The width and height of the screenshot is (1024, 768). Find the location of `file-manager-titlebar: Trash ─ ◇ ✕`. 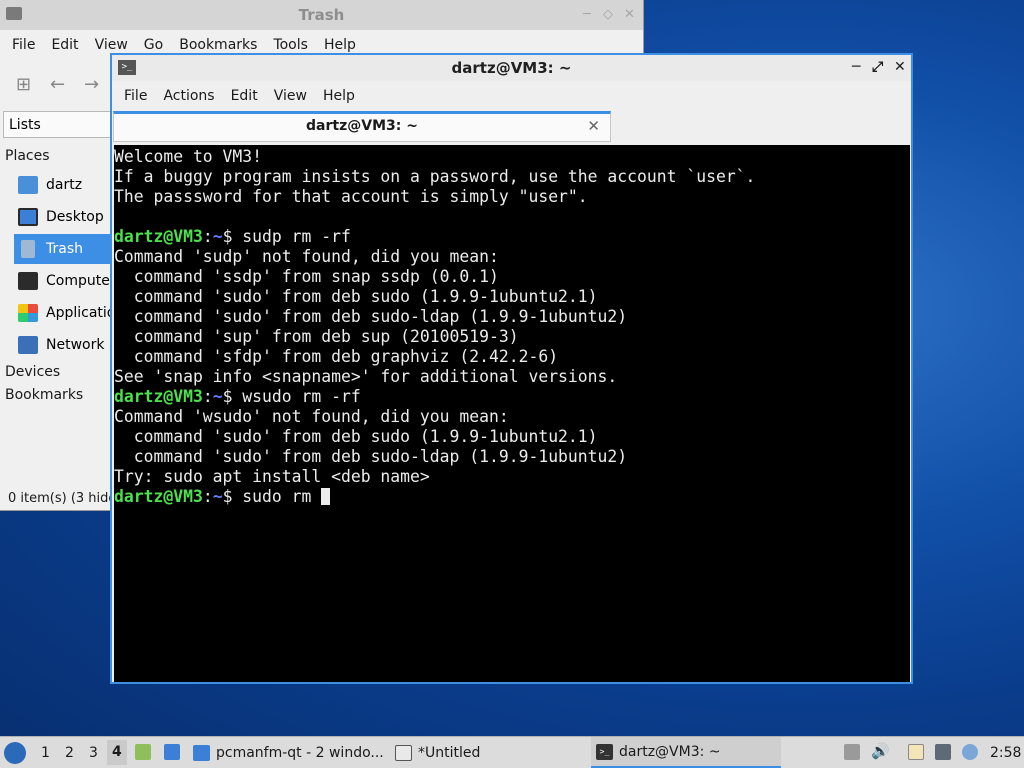

file-manager-titlebar: Trash ─ ◇ ✕ is located at coordinates (321, 15).